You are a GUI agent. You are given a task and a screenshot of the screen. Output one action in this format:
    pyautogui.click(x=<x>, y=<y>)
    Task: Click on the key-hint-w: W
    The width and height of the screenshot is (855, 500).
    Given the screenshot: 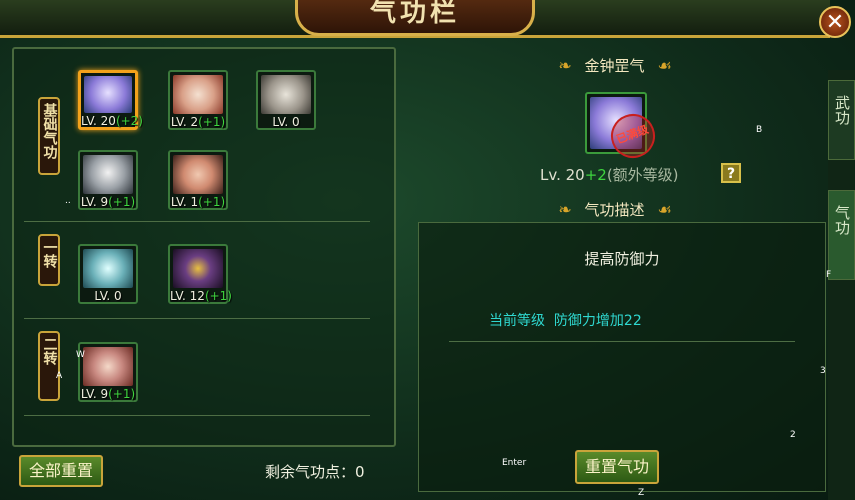 What is the action you would take?
    pyautogui.click(x=80, y=355)
    